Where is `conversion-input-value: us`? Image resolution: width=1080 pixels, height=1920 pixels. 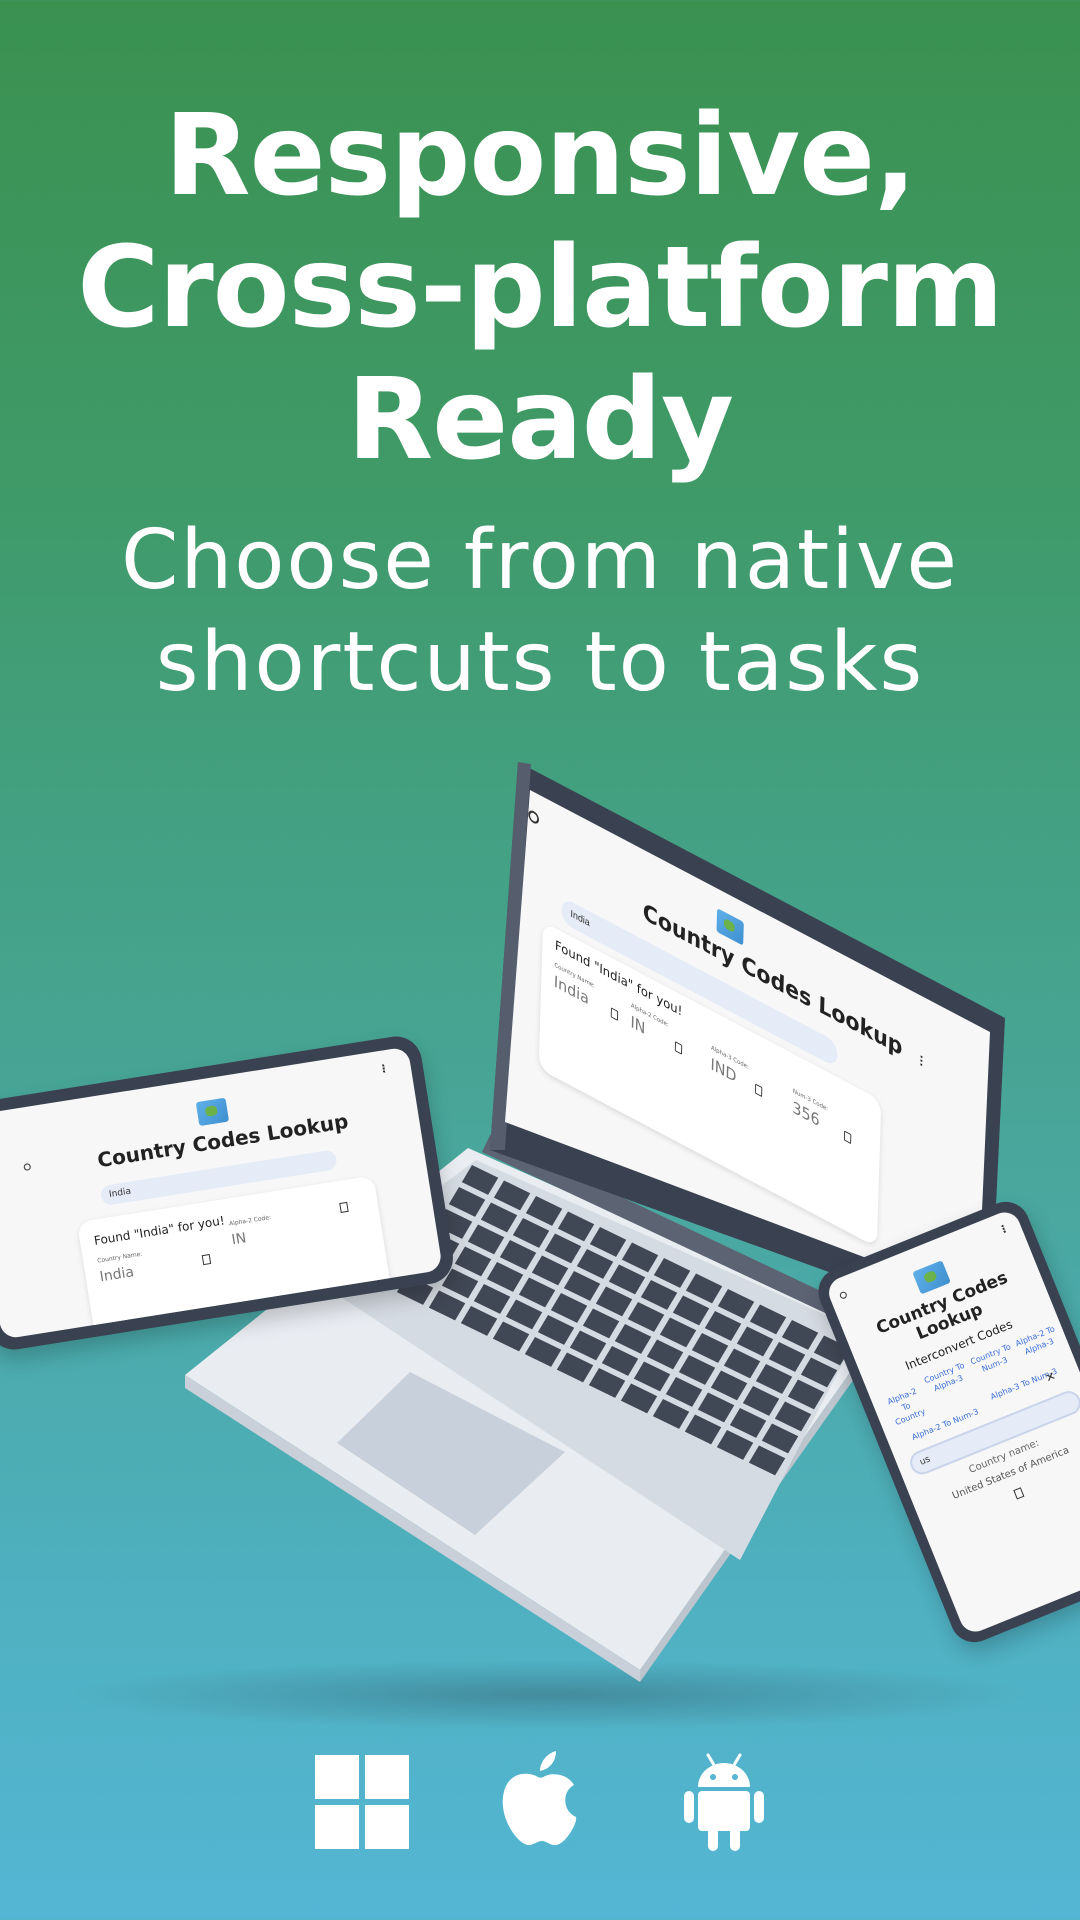 conversion-input-value: us is located at coordinates (925, 1461).